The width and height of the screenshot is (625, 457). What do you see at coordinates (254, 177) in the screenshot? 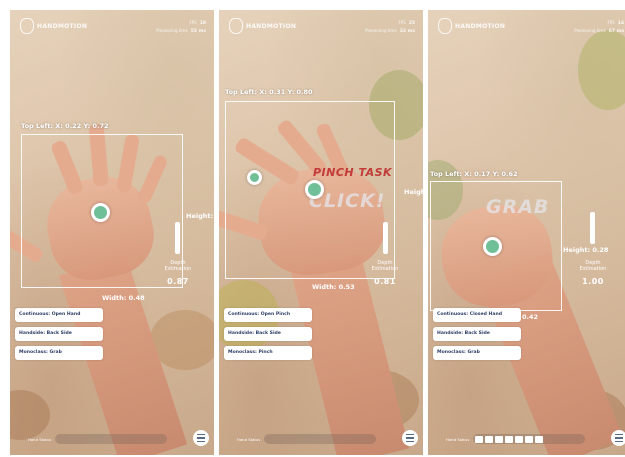
I see `thumb-tip-point` at bounding box center [254, 177].